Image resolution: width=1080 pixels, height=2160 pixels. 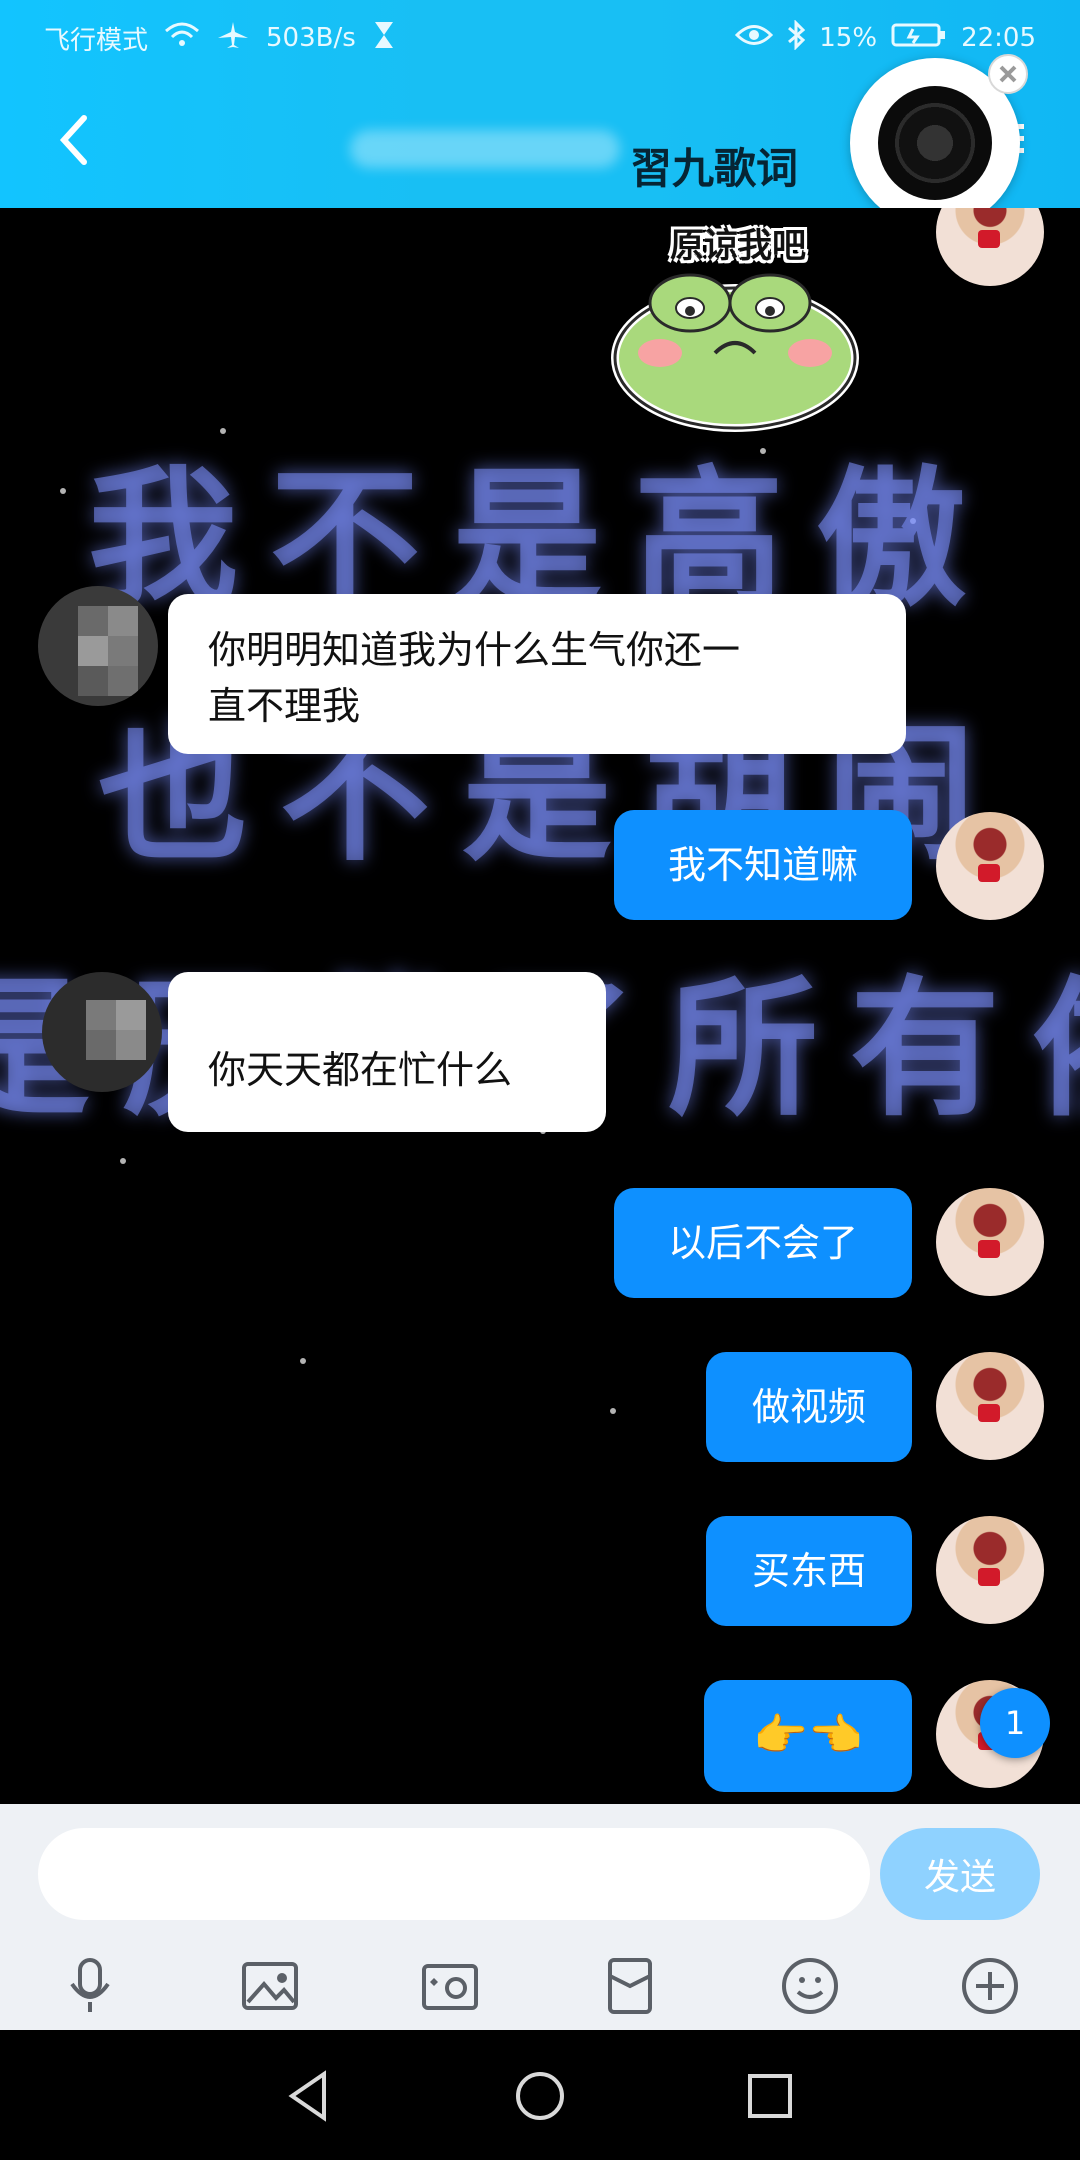 What do you see at coordinates (990, 1986) in the screenshot?
I see `plus-icon` at bounding box center [990, 1986].